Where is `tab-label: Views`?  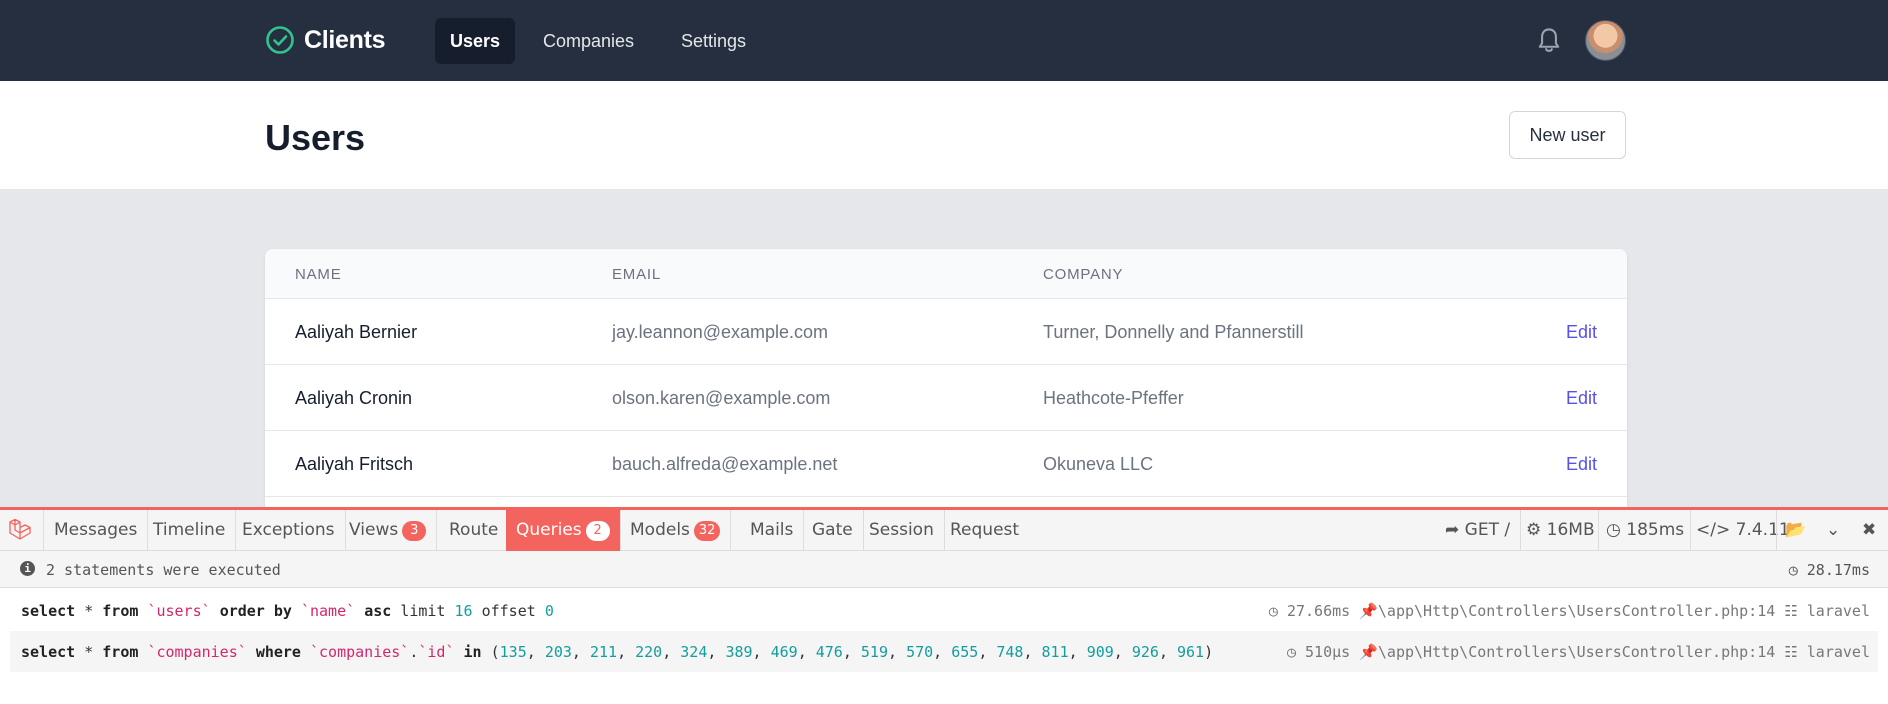
tab-label: Views is located at coordinates (374, 530).